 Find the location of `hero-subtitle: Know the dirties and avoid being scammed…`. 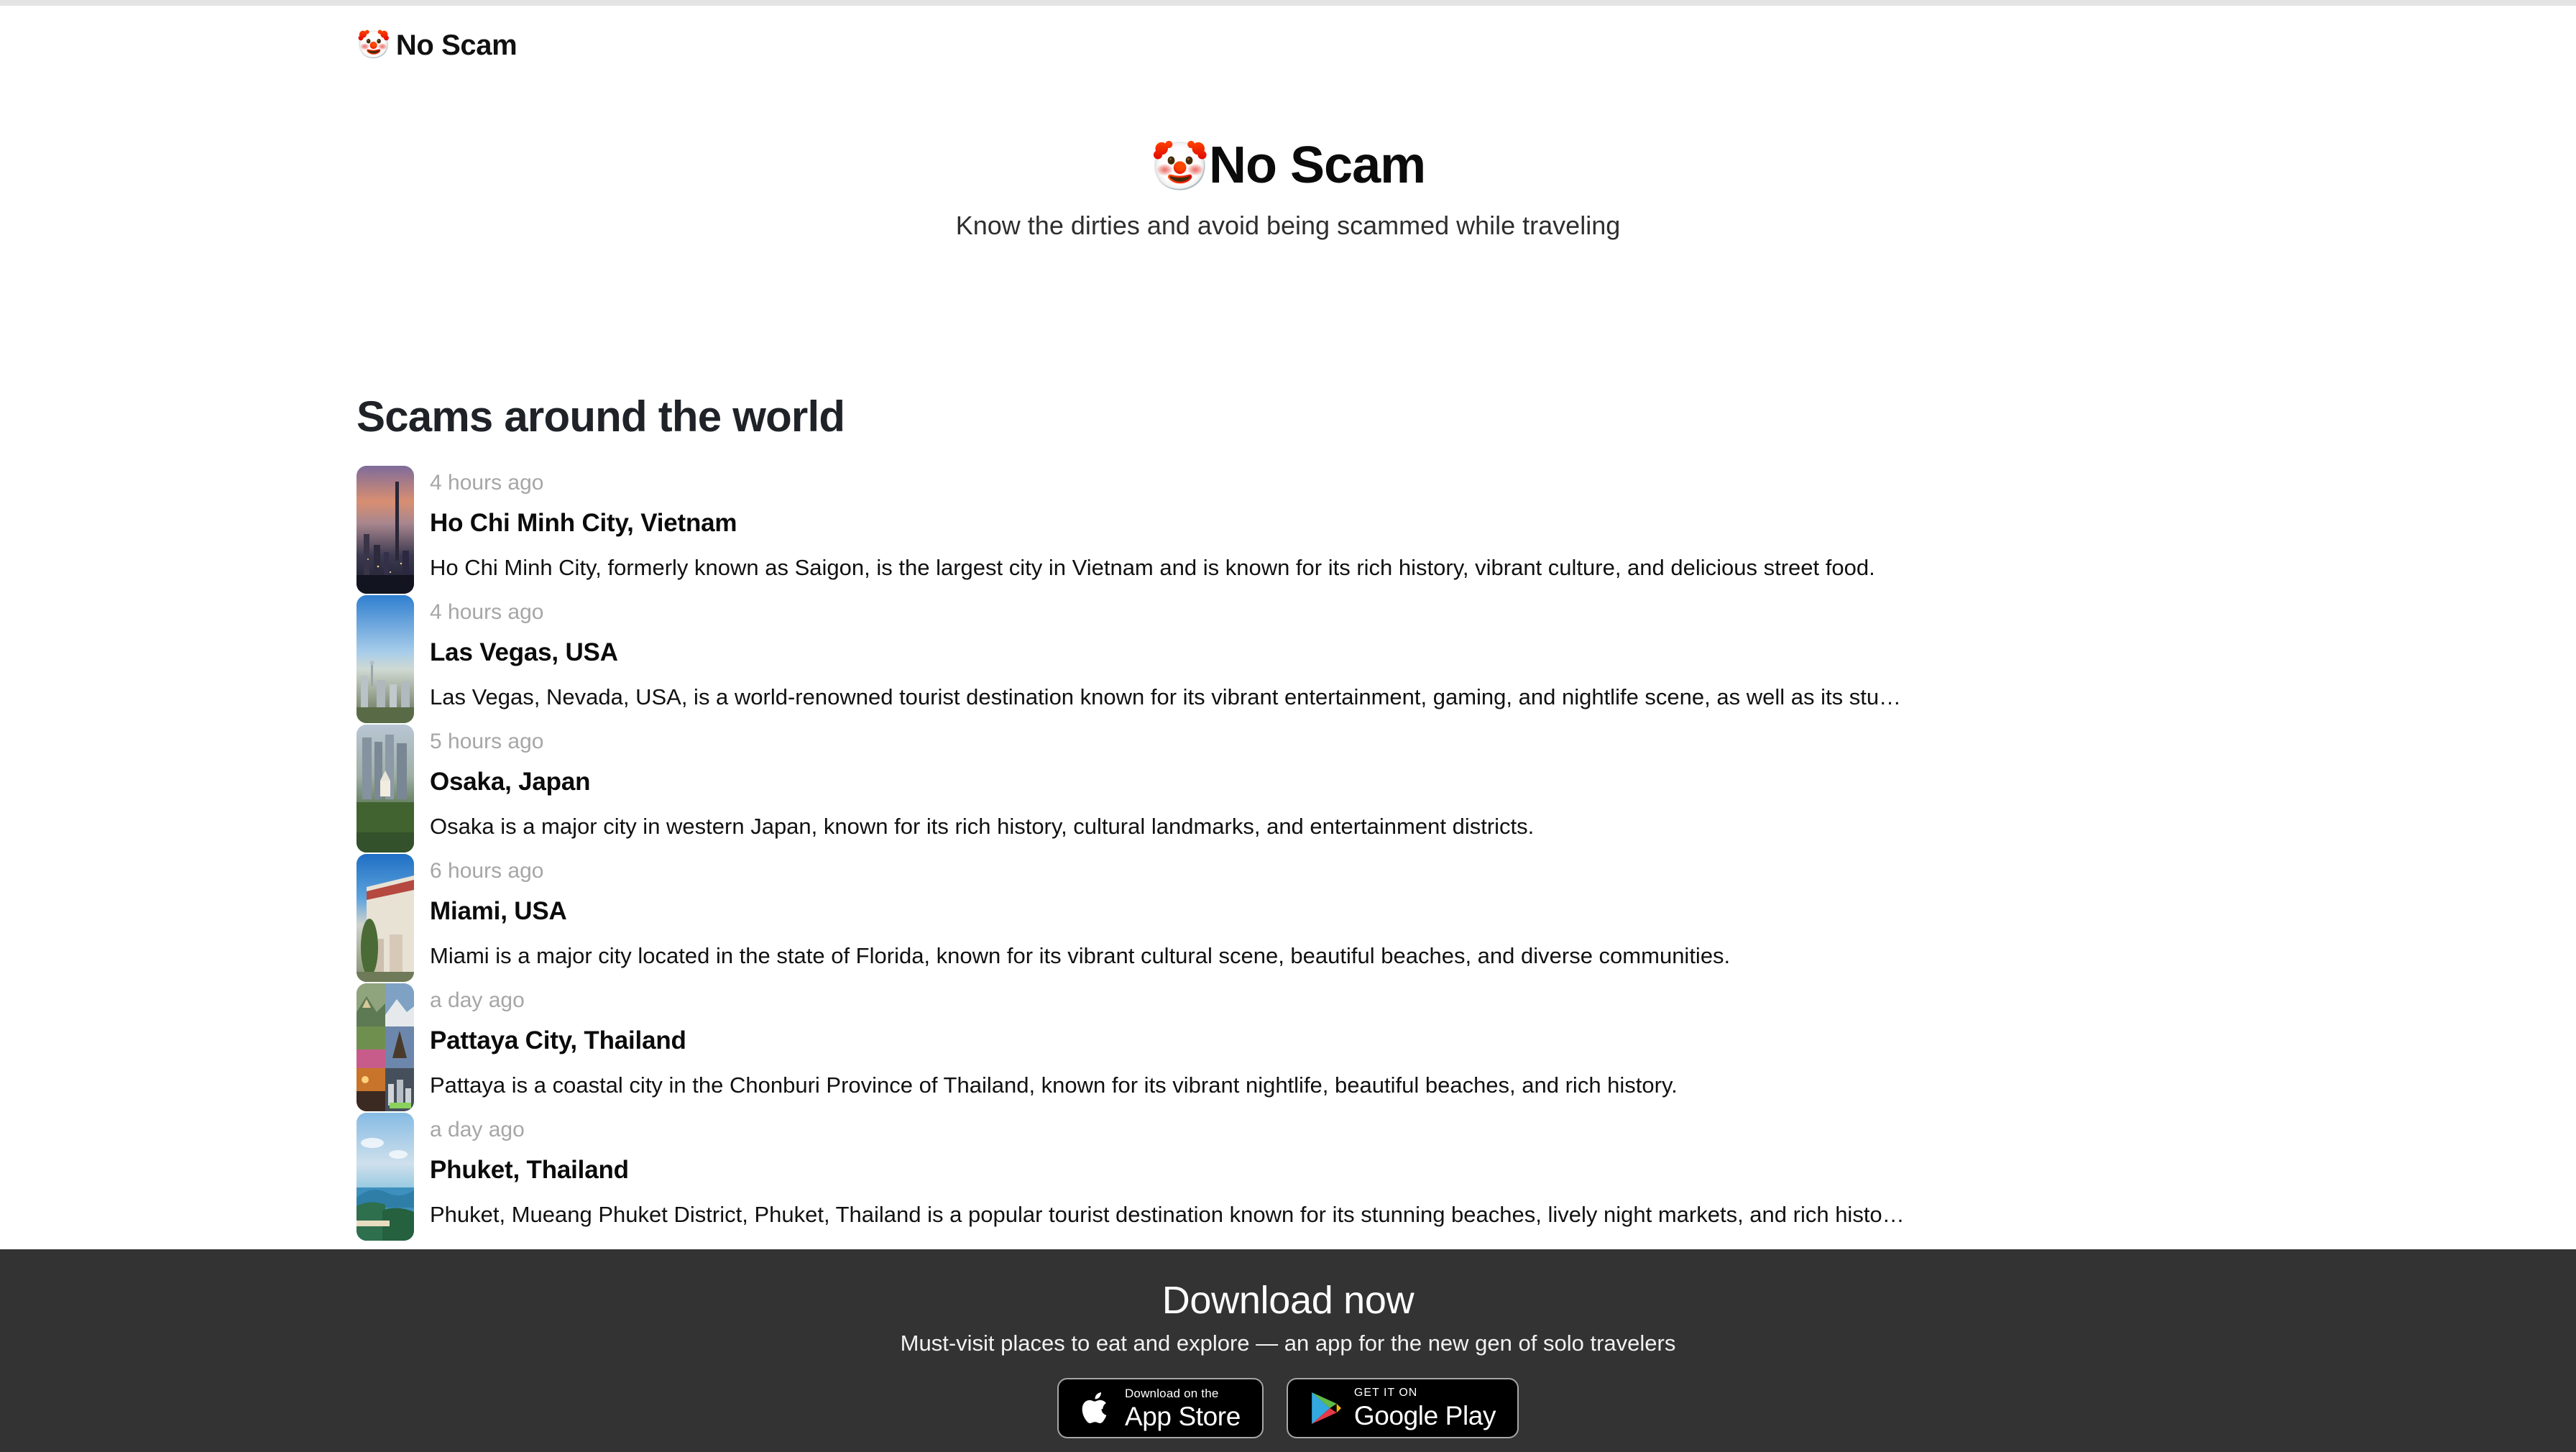

hero-subtitle: Know the dirties and avoid being scammed… is located at coordinates (1288, 225).